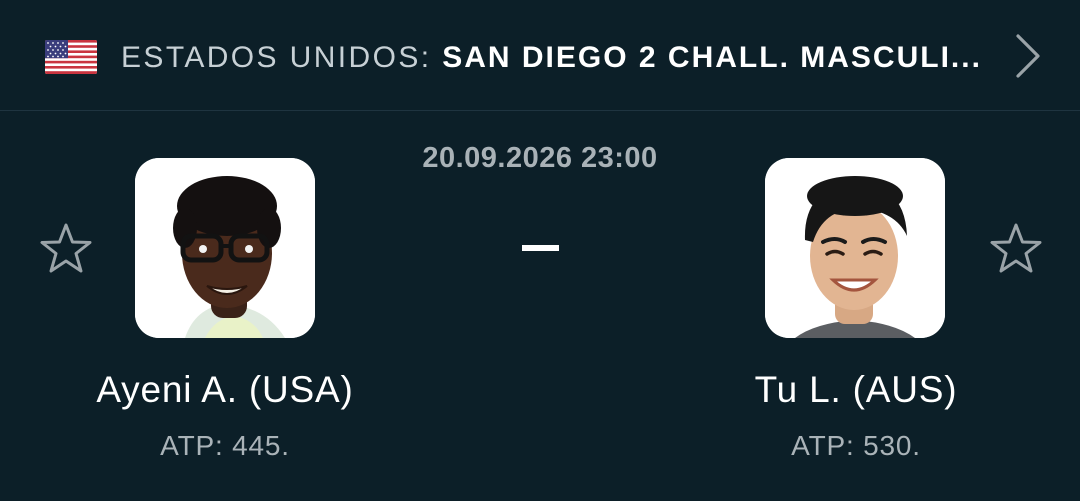 This screenshot has height=501, width=1080. I want to click on home-player-name: Ayeni A. (USA), so click(225, 390).